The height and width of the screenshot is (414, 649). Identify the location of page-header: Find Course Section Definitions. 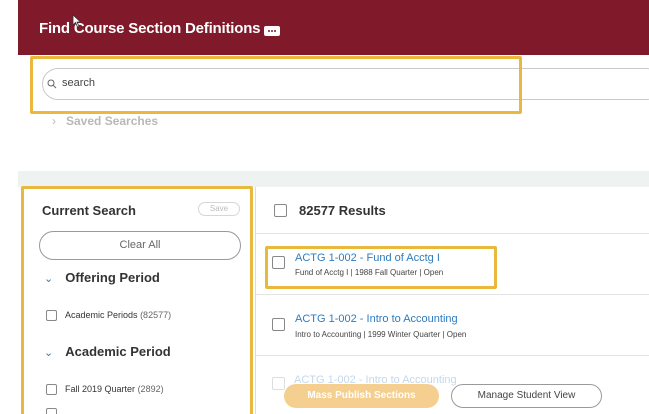
(333, 27).